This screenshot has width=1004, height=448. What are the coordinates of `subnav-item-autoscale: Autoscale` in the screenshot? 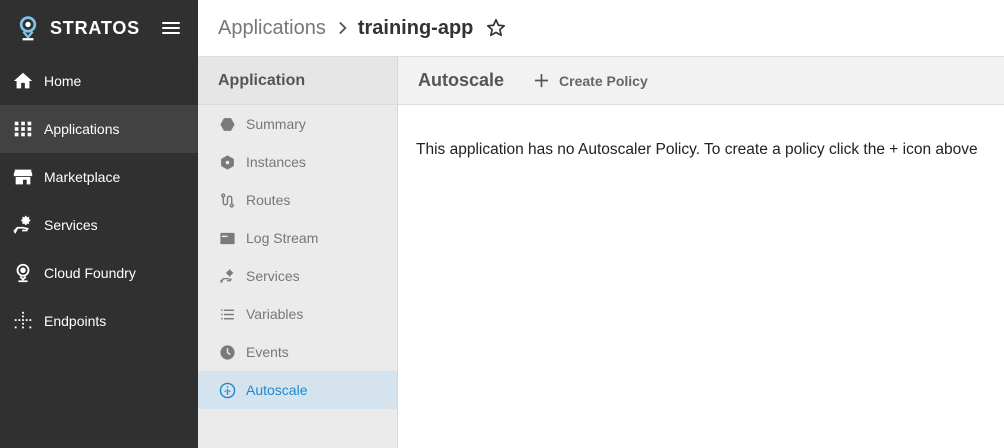 It's located at (297, 390).